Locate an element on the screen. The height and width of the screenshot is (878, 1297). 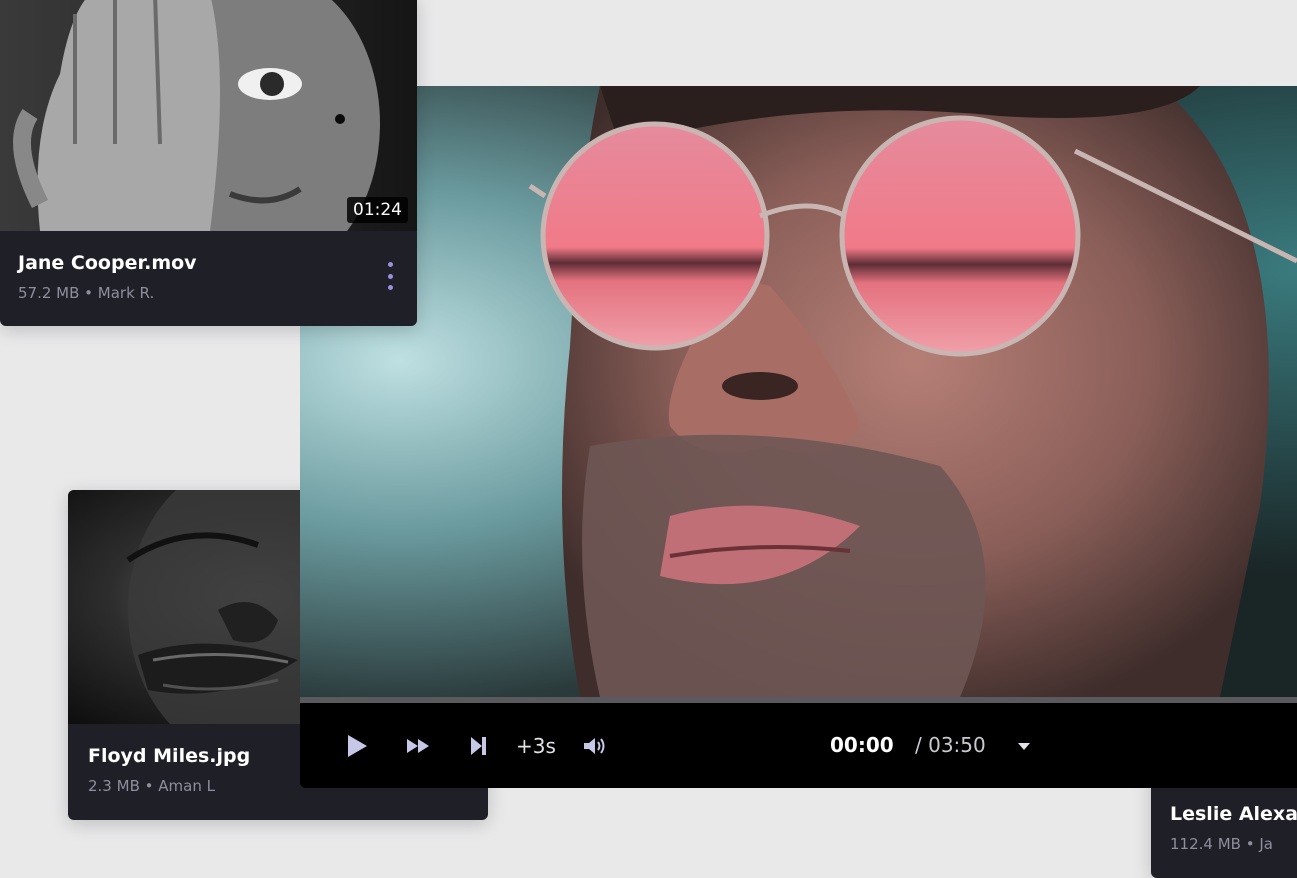
fast-forward-button is located at coordinates (419, 746).